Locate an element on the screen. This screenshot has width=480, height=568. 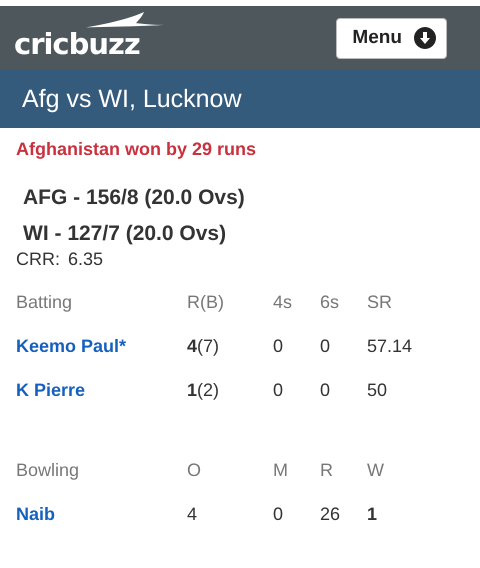
result-text: Afghanistan won by 29 runs is located at coordinates (137, 149).